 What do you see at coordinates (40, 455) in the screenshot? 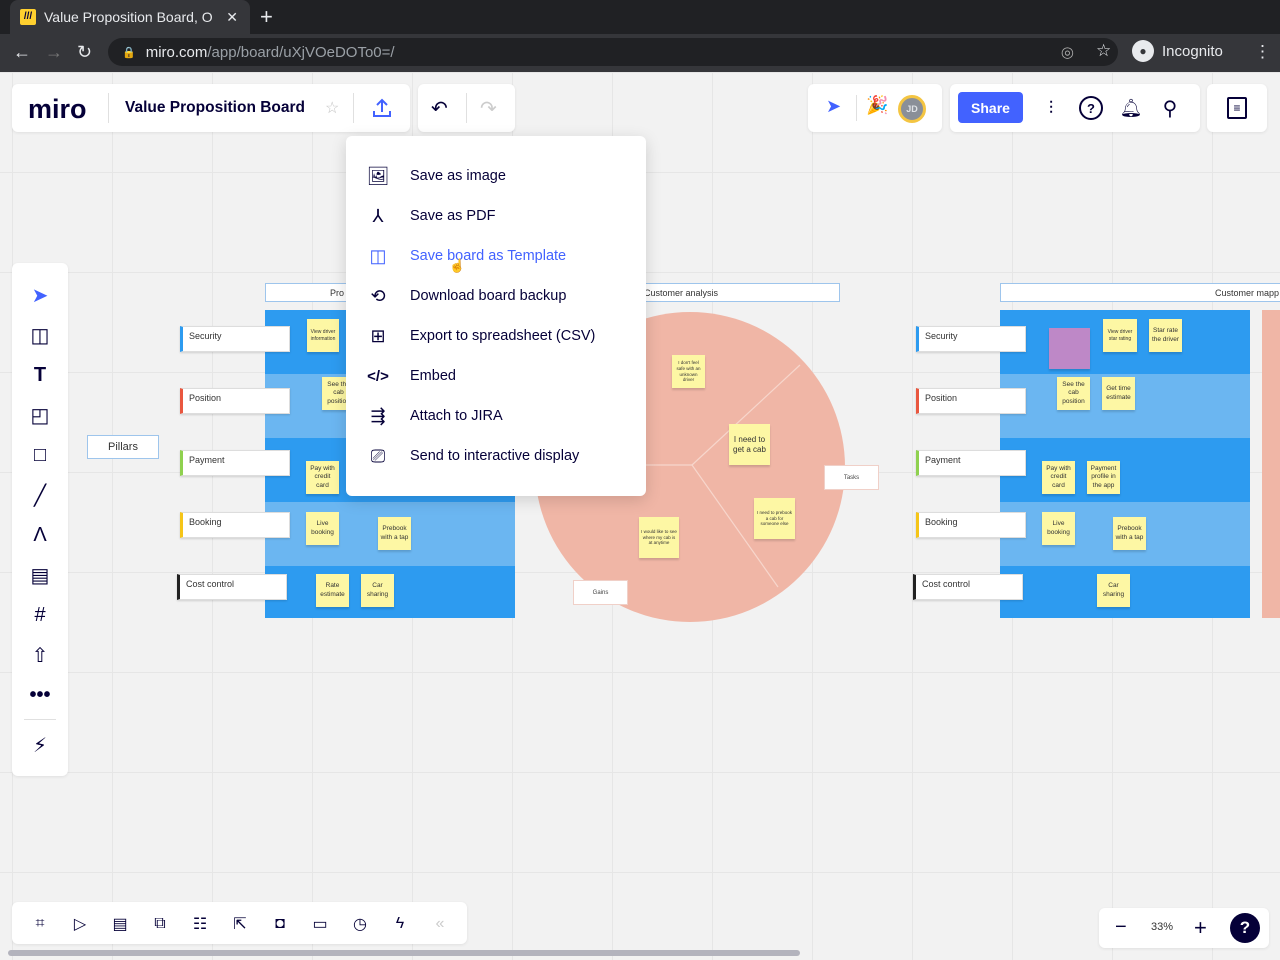
I see `shape-tool-icon: □` at bounding box center [40, 455].